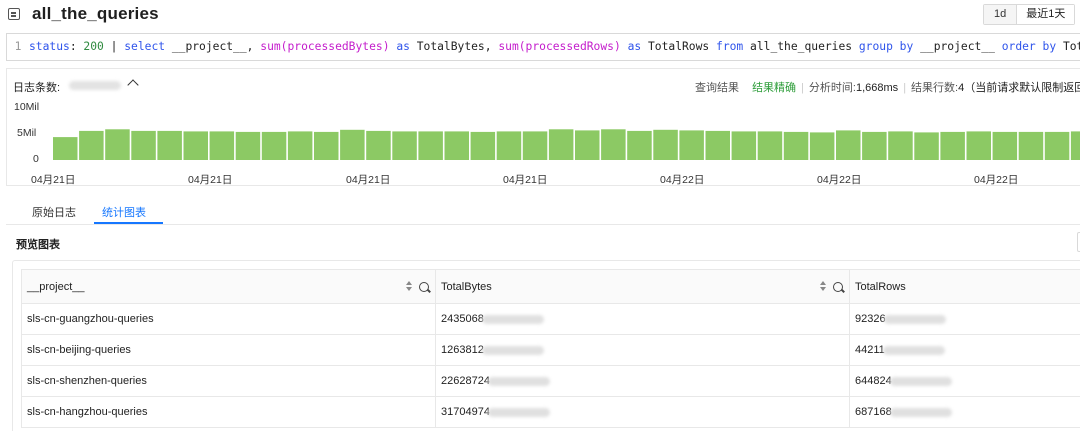  Describe the element at coordinates (642, 381) in the screenshot. I see `cell-total-bytes: 22628724` at that location.